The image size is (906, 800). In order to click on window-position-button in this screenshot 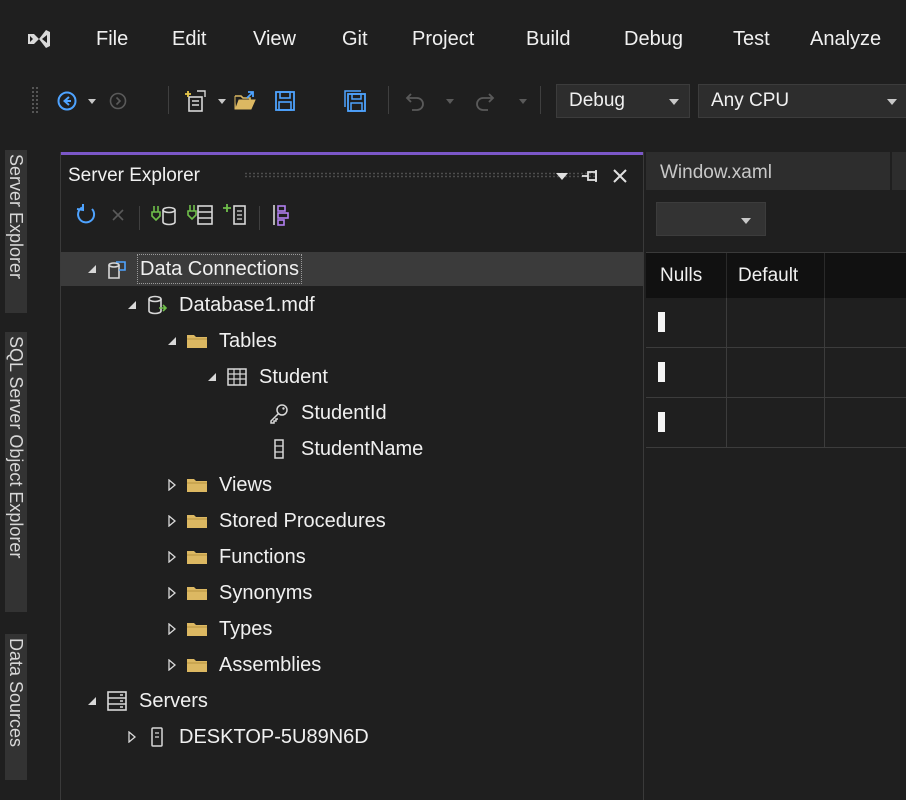, I will do `click(562, 176)`.